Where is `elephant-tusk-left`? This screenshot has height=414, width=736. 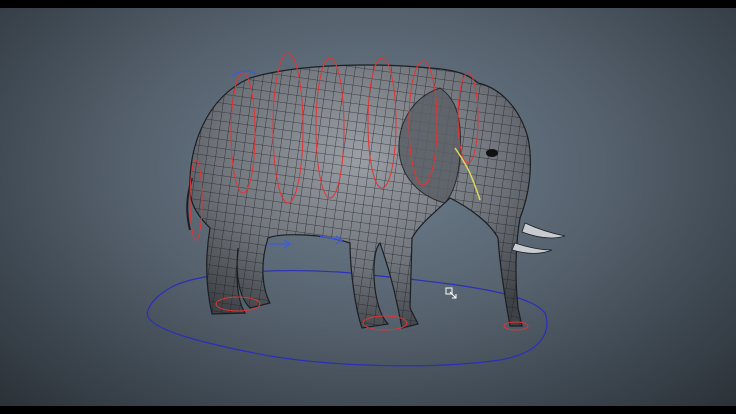
elephant-tusk-left is located at coordinates (532, 248).